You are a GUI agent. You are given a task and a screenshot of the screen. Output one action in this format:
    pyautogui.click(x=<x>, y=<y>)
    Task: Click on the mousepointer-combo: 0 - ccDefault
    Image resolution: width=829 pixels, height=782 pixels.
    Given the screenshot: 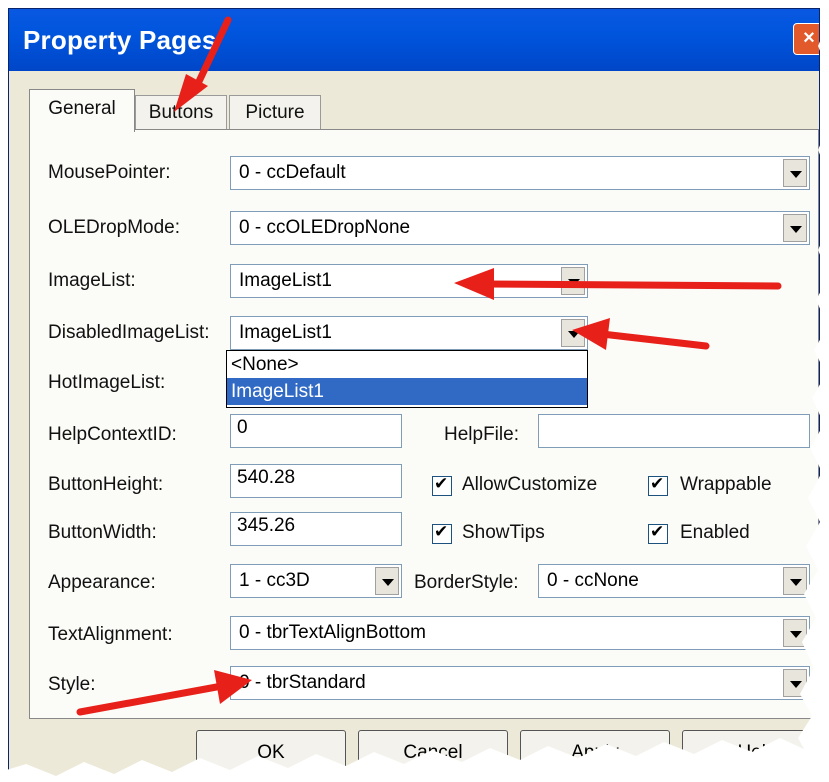 What is the action you would take?
    pyautogui.click(x=520, y=173)
    